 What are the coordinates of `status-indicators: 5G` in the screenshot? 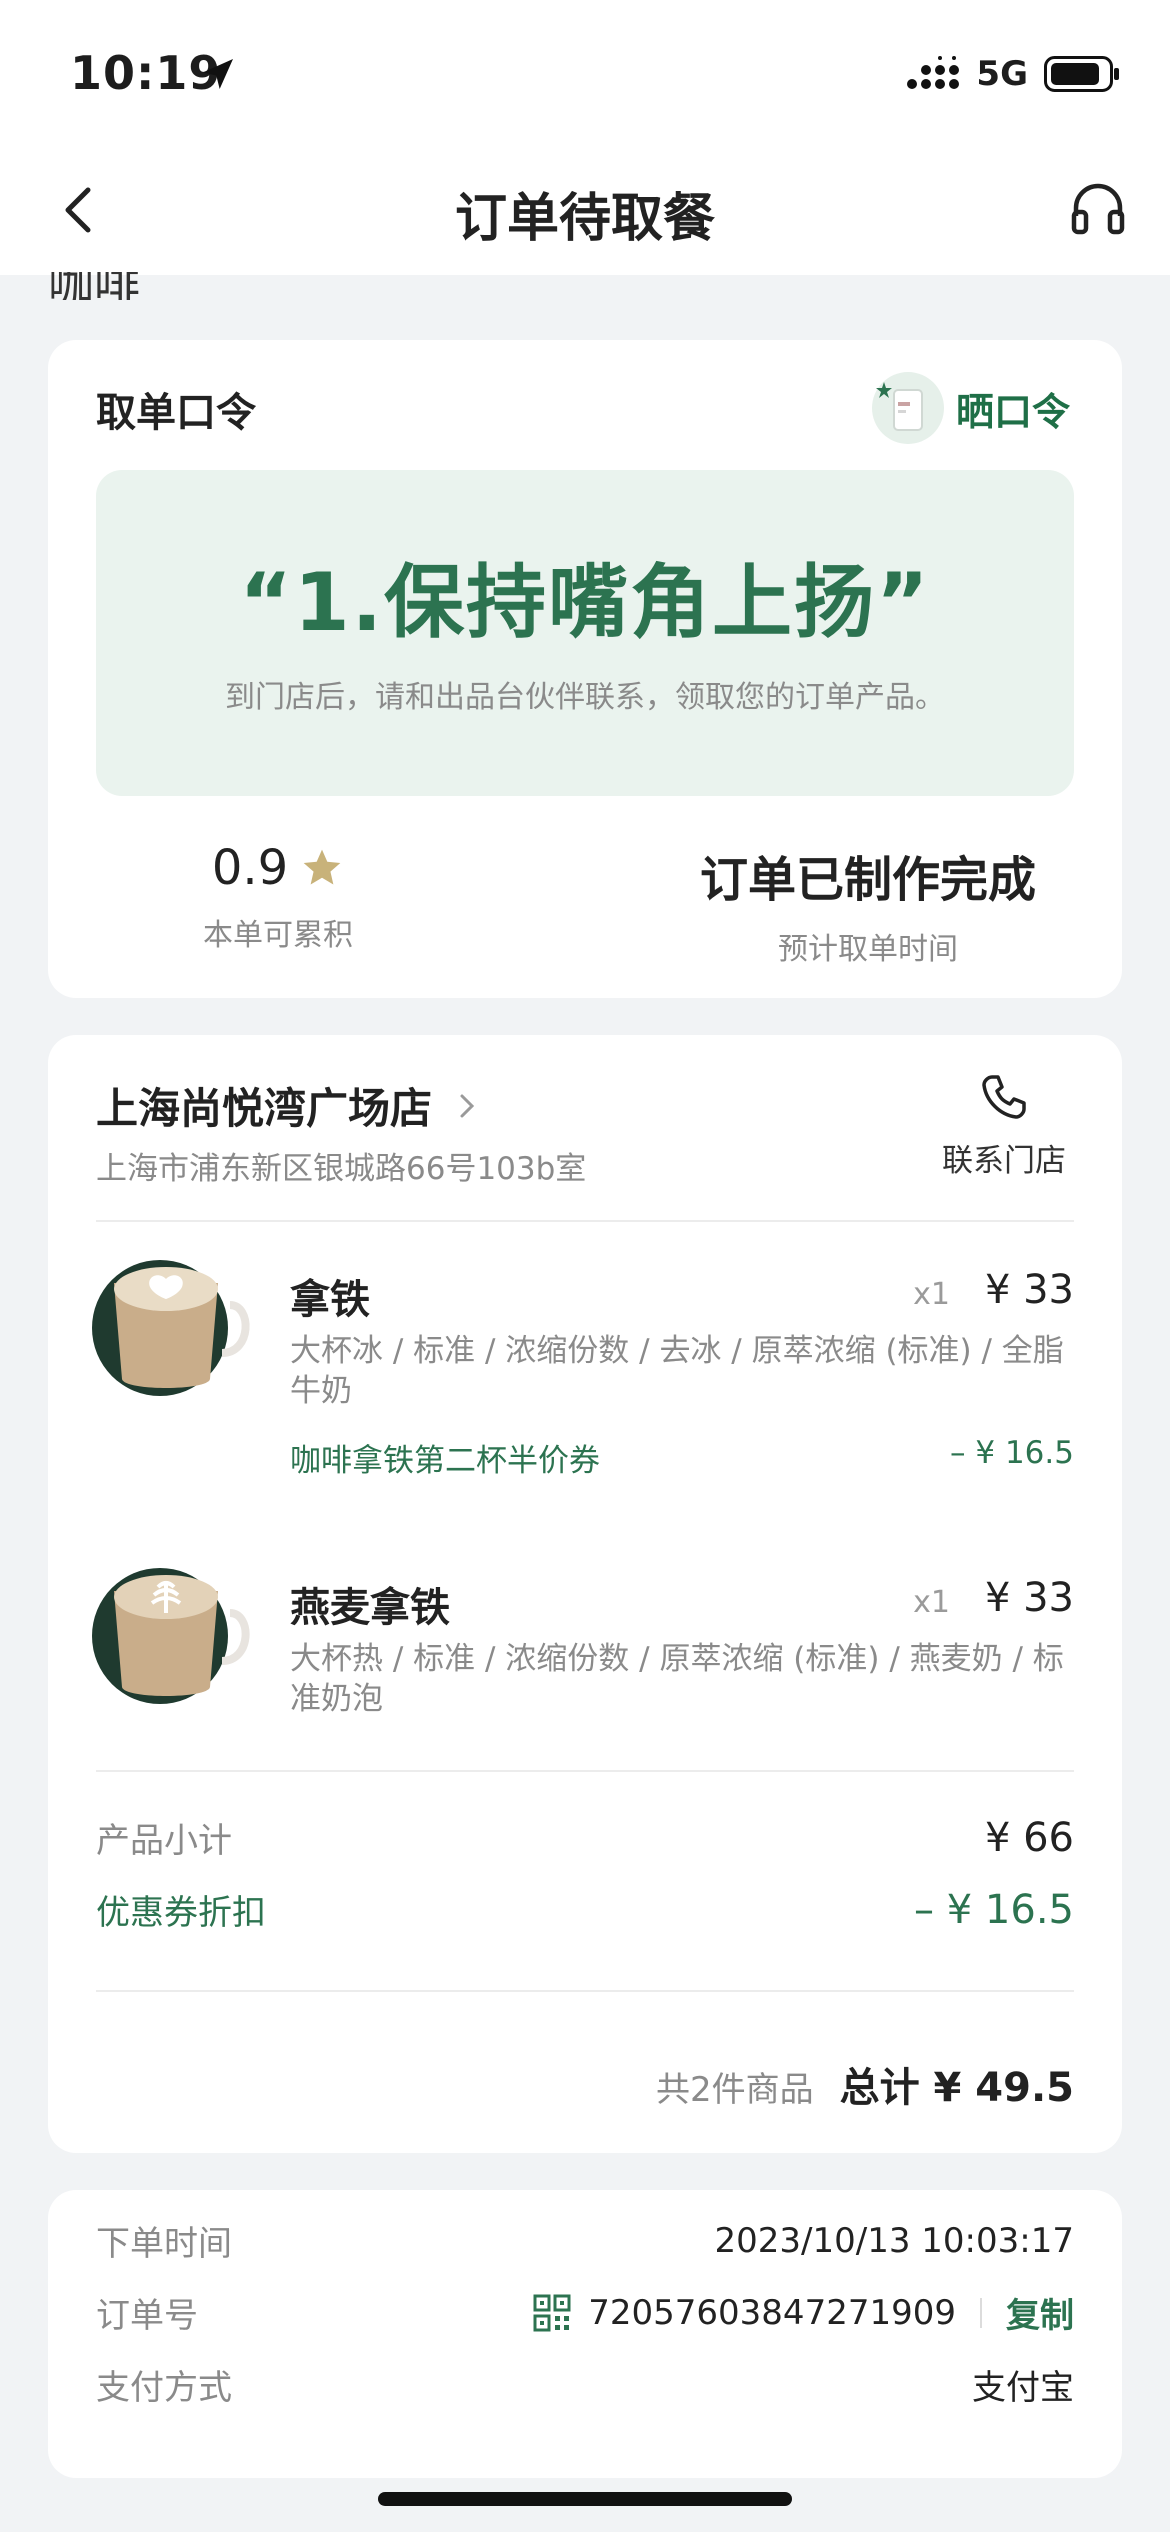 It's located at (1013, 74).